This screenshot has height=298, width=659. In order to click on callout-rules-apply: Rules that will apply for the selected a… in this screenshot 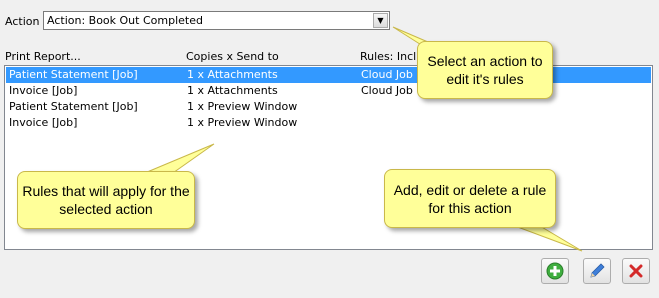, I will do `click(106, 200)`.